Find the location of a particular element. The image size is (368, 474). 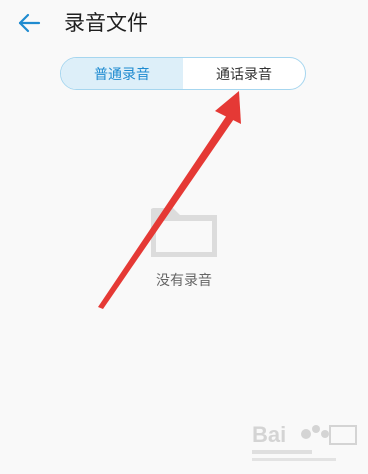

app-header: 录音文件 is located at coordinates (184, 23).